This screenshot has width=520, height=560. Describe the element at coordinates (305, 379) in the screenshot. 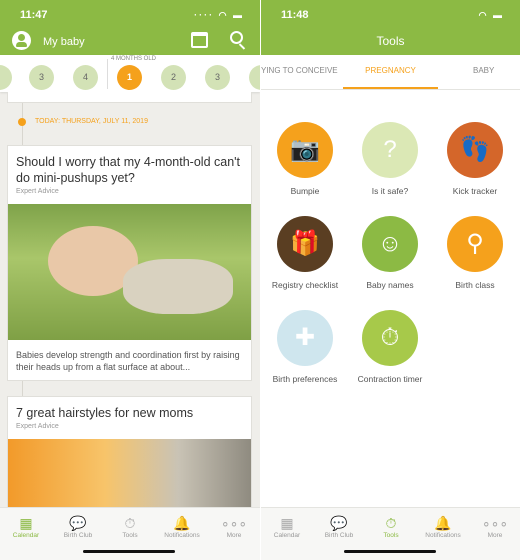

I see `tool-label: Birth preferences` at that location.